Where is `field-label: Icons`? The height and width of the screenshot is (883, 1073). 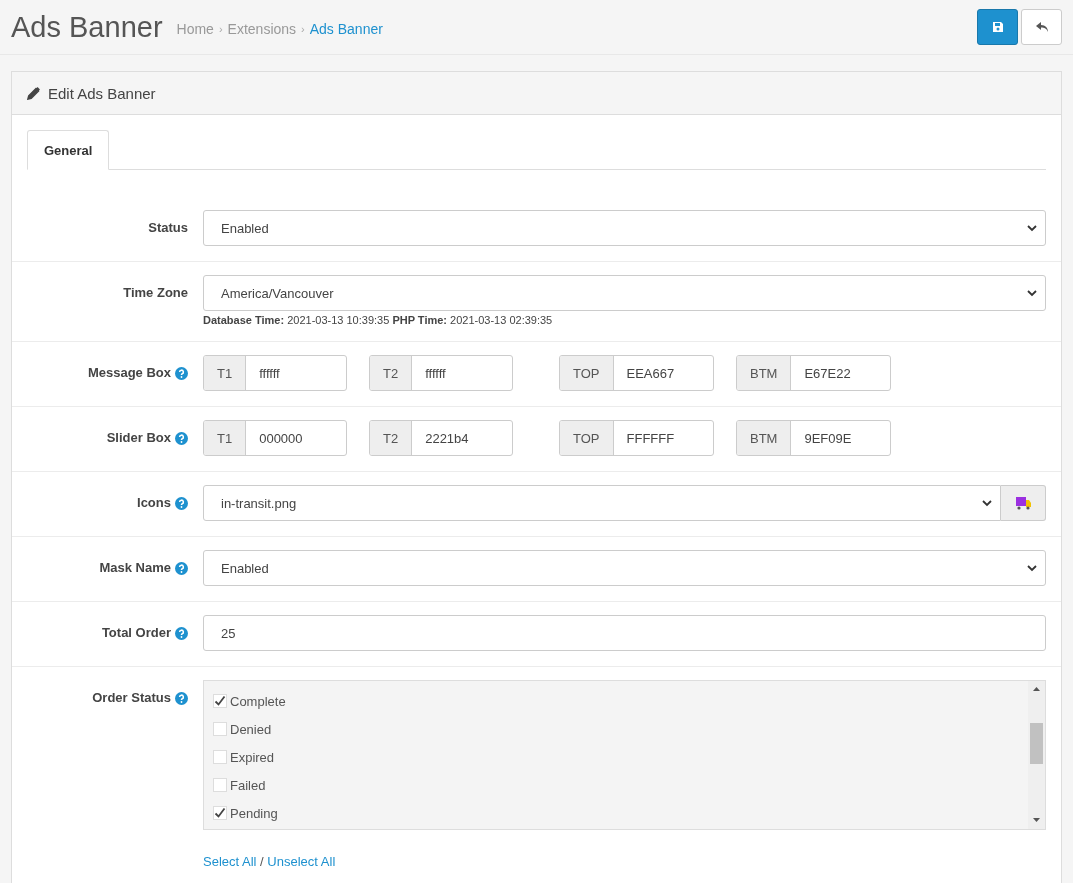
field-label: Icons is located at coordinates (154, 502).